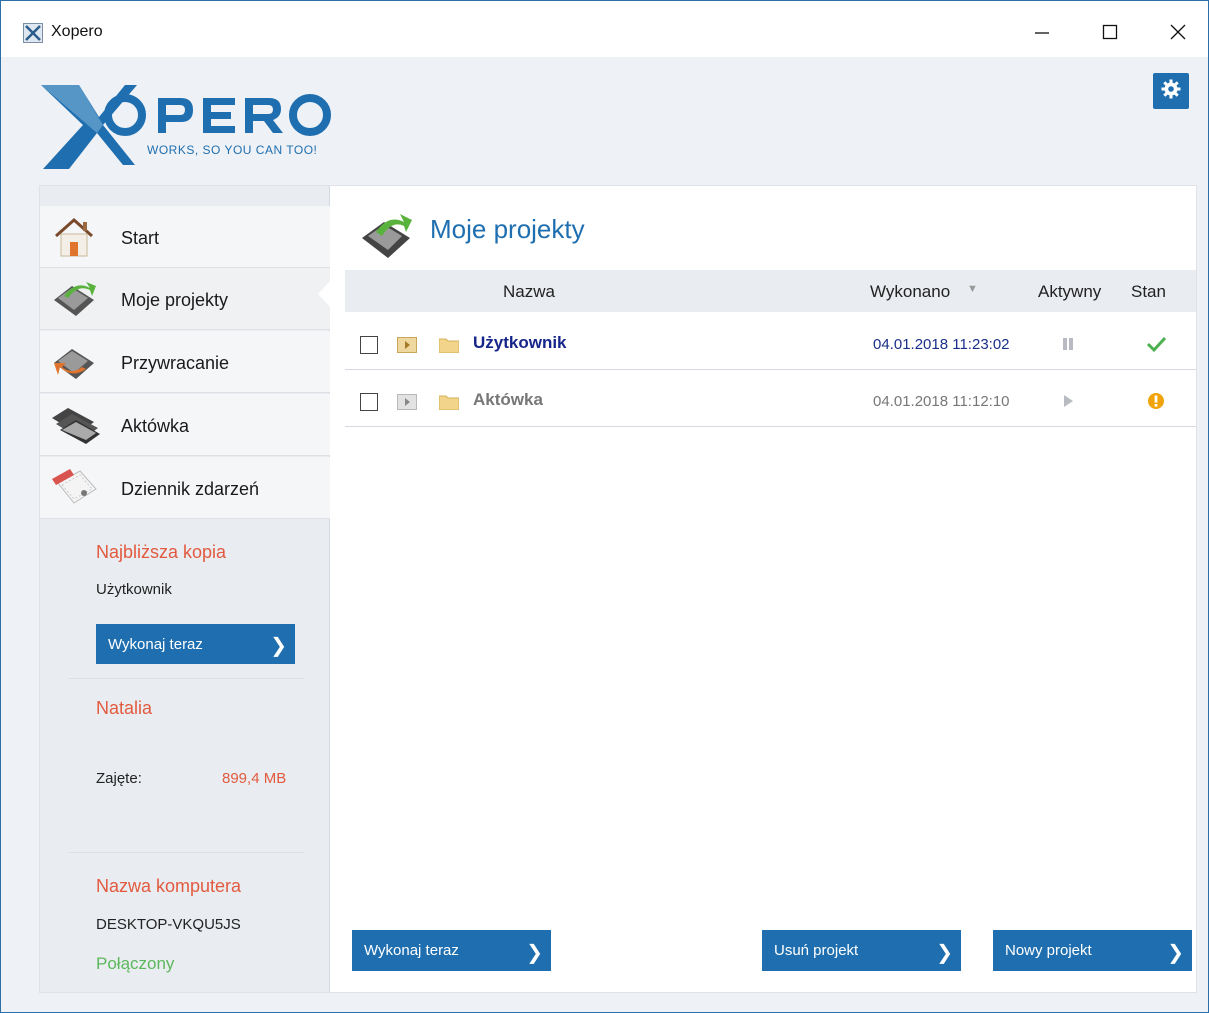 The width and height of the screenshot is (1209, 1013). I want to click on settings-button, so click(1171, 91).